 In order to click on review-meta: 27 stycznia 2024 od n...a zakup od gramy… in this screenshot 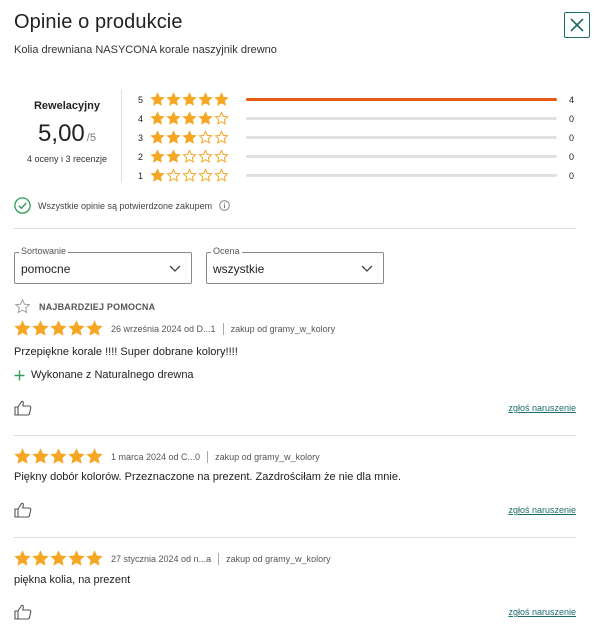, I will do `click(172, 558)`.